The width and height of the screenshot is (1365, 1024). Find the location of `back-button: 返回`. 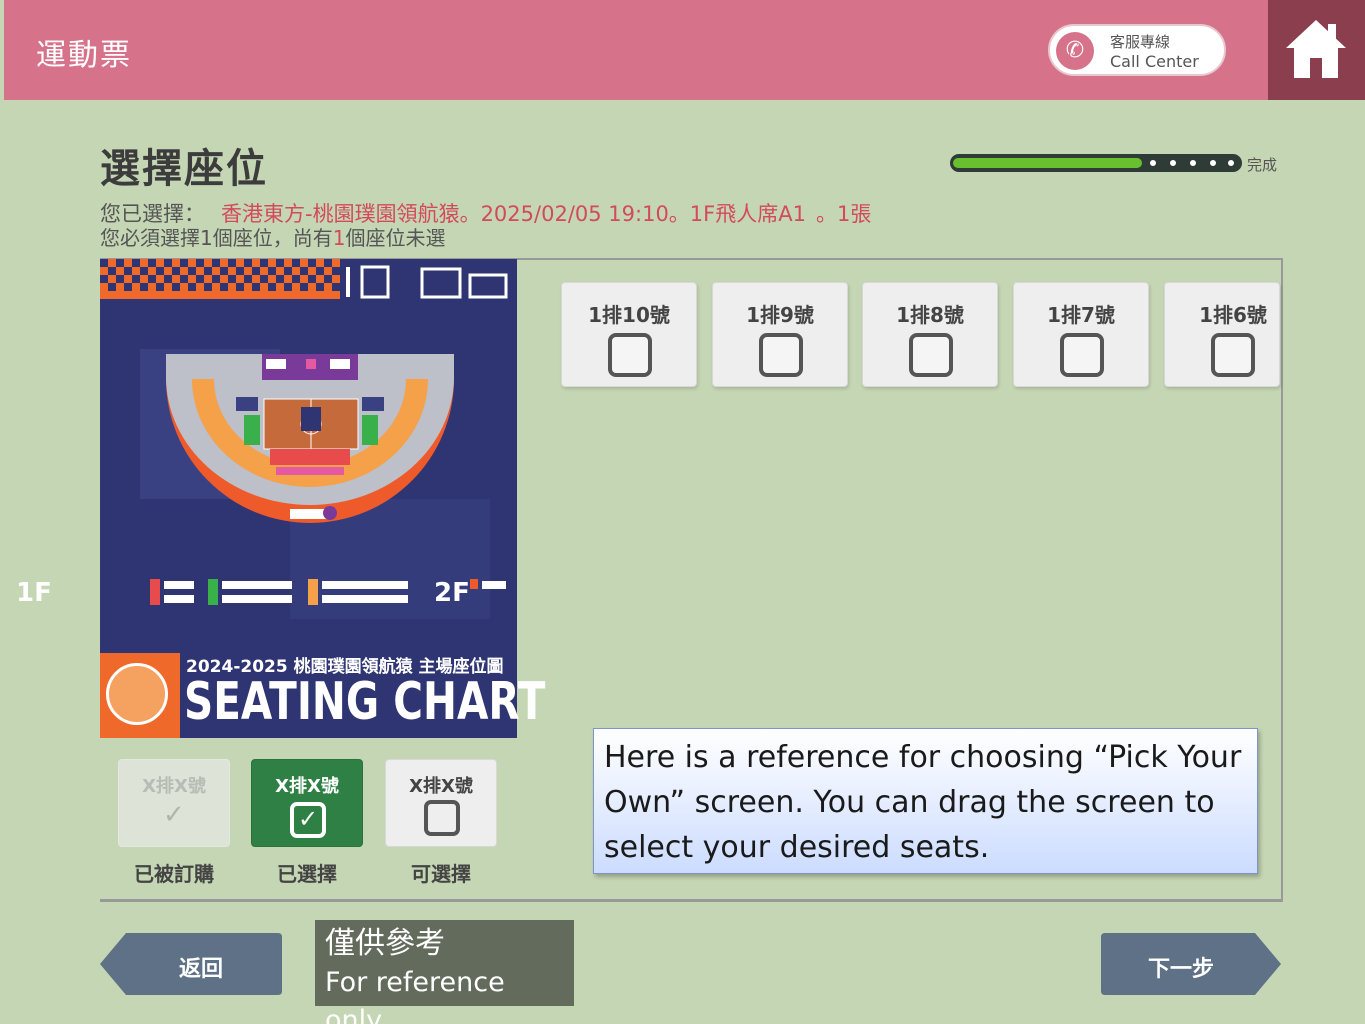

back-button: 返回 is located at coordinates (191, 964).